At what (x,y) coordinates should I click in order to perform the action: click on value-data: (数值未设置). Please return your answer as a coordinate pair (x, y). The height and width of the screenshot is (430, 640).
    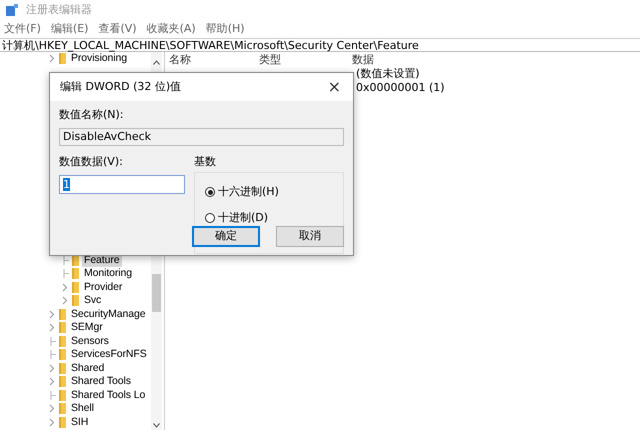
    Looking at the image, I should click on (388, 73).